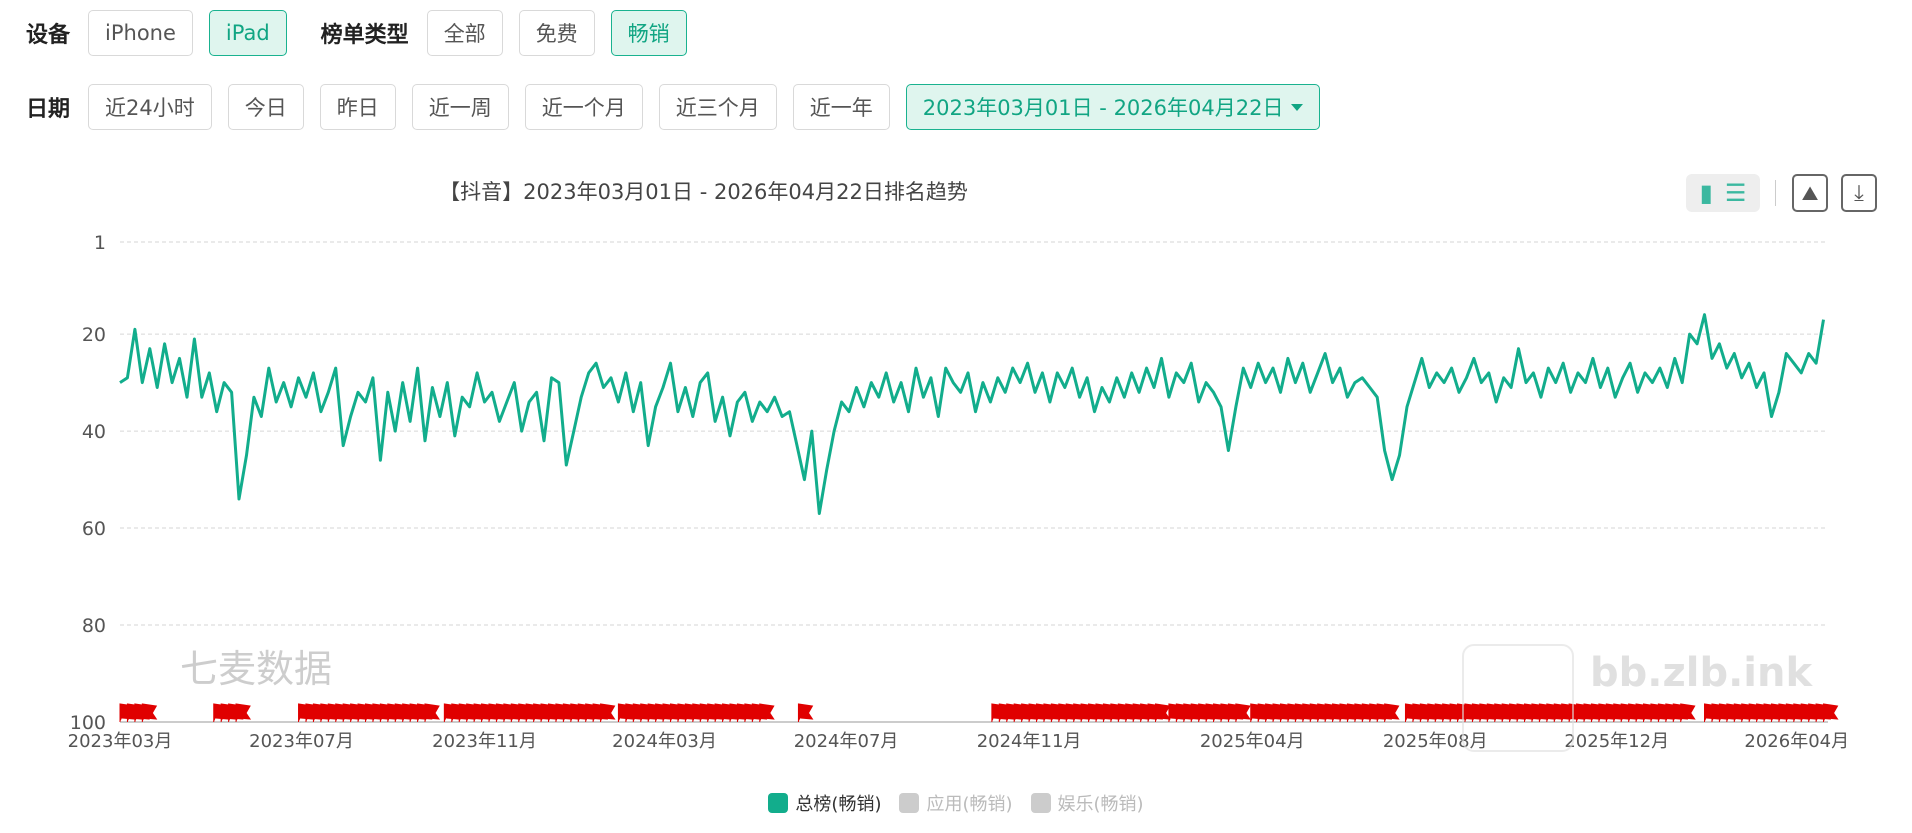  I want to click on event-flag-marker, so click(805, 712).